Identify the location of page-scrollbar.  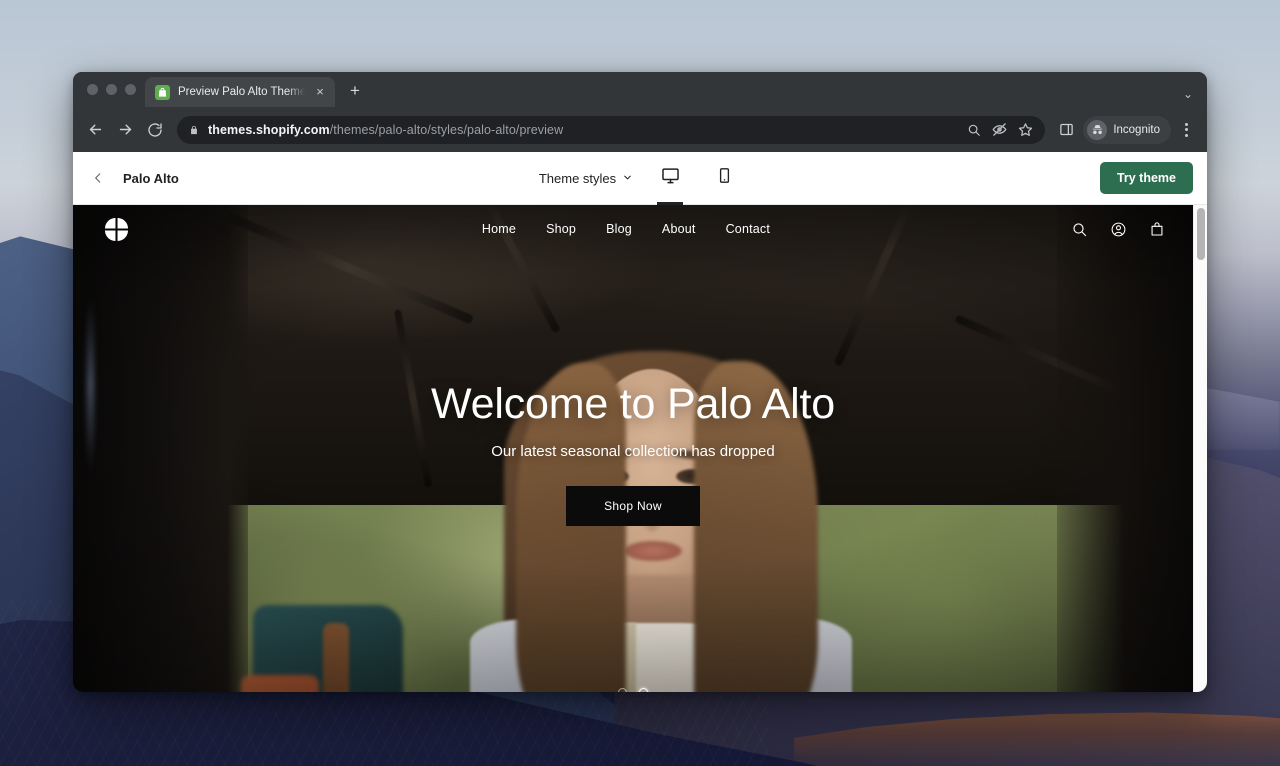
(1200, 448).